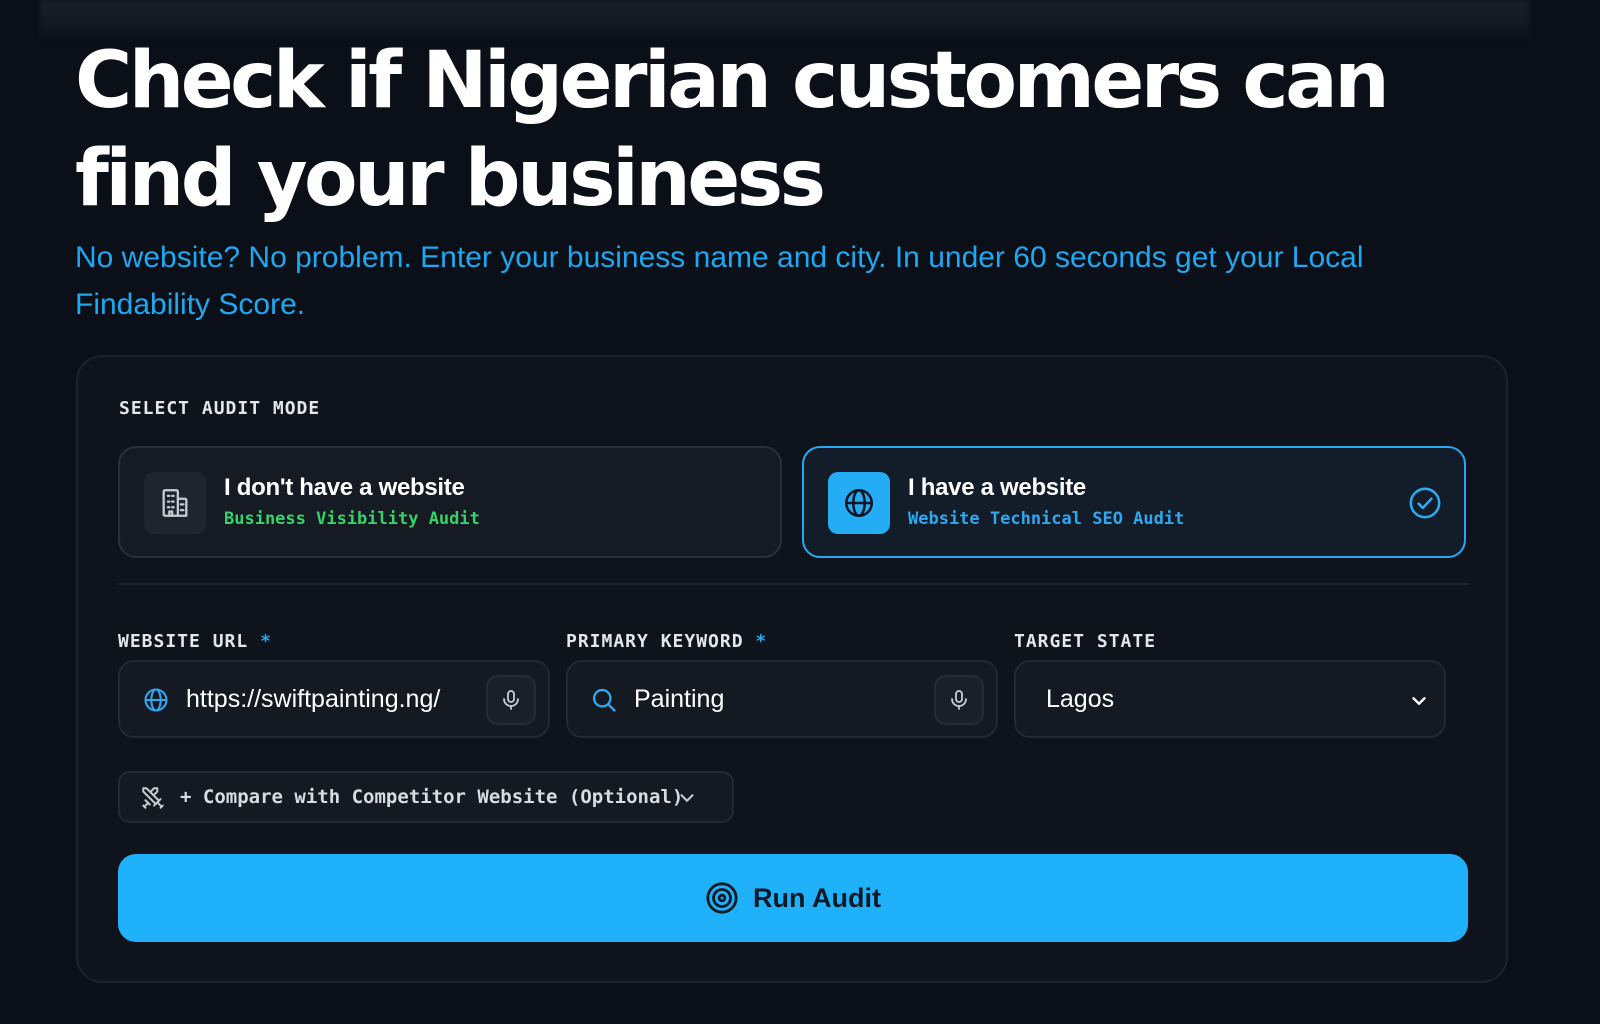  I want to click on mode-description: Website Technical SEO Audit, so click(1046, 519).